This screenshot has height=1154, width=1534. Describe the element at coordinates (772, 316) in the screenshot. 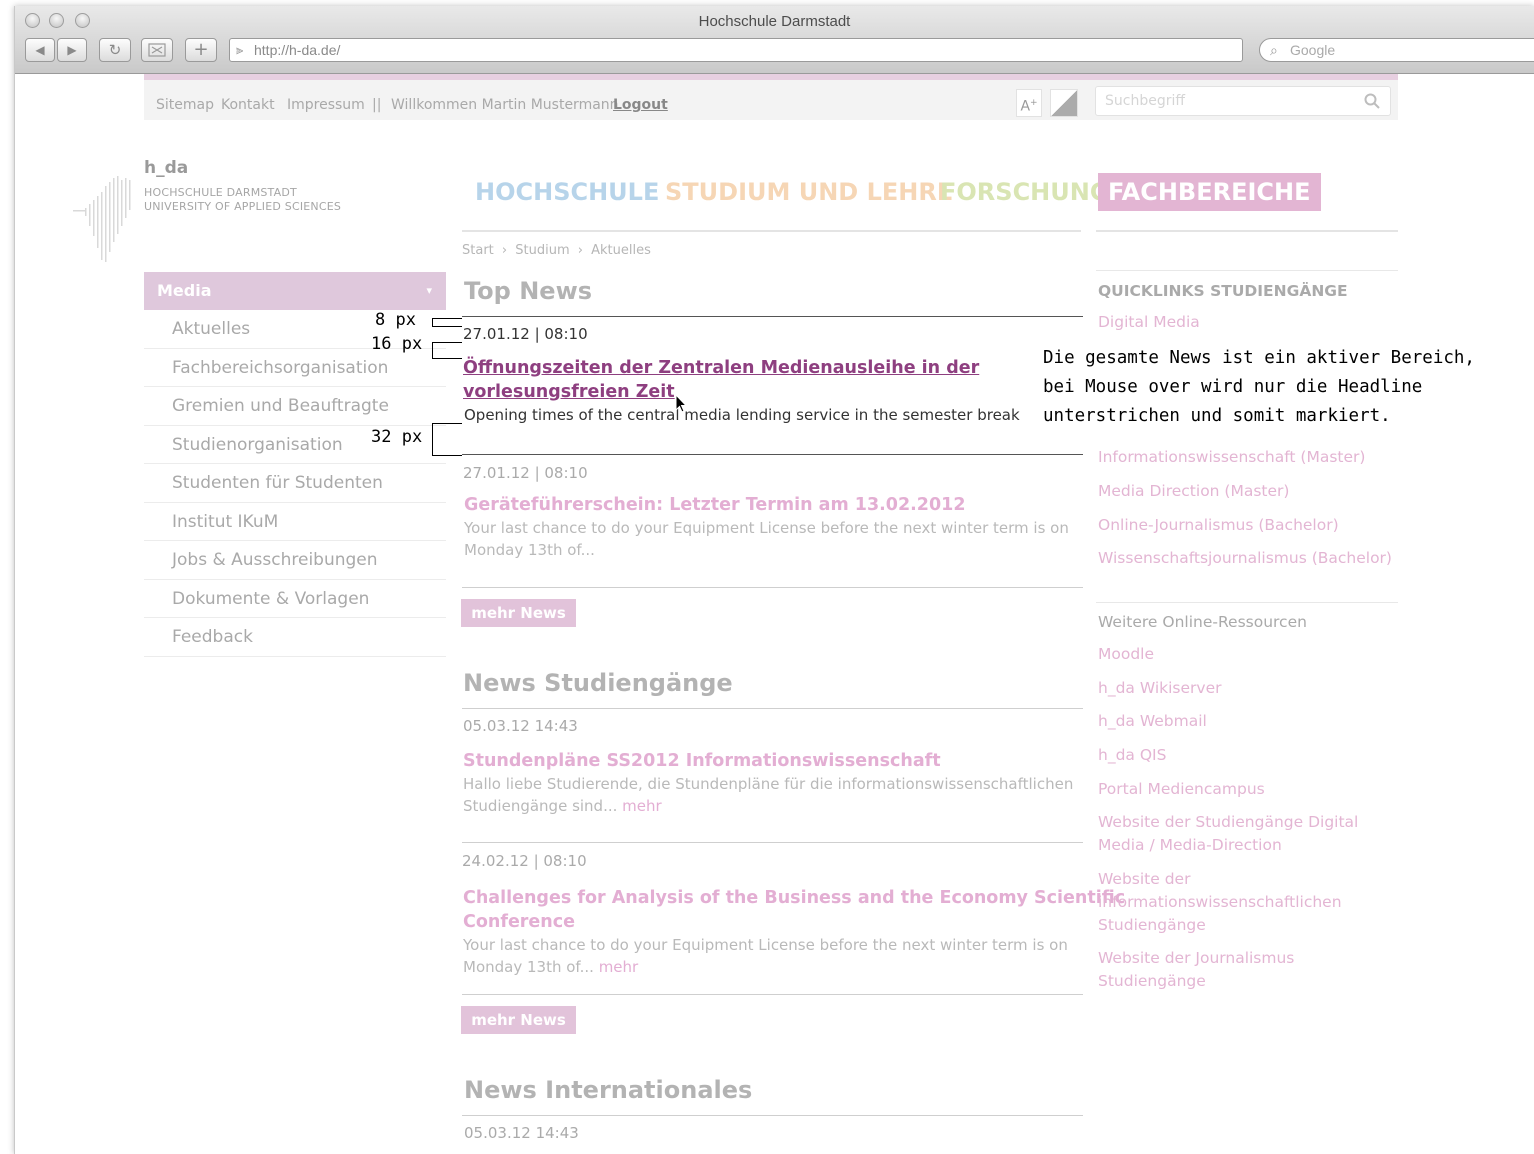

I see `top-news-divider` at that location.